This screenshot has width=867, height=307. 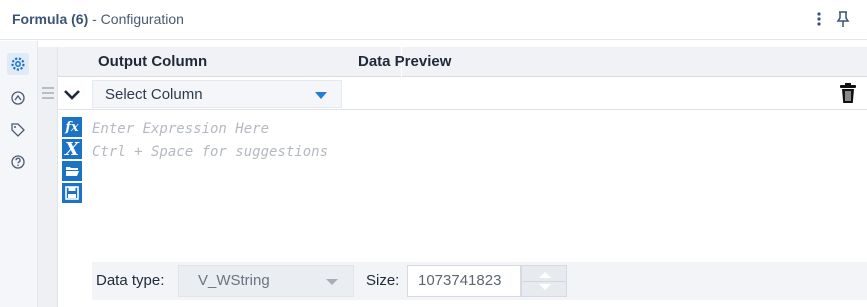 I want to click on data-type-label: Data type:, so click(x=130, y=280).